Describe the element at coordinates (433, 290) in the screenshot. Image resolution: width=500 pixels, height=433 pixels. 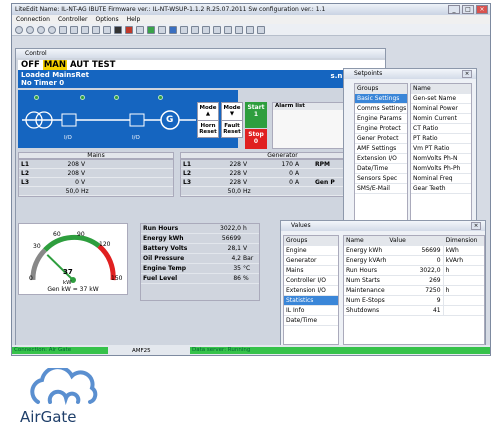
I see `values-row-value: 7250` at that location.